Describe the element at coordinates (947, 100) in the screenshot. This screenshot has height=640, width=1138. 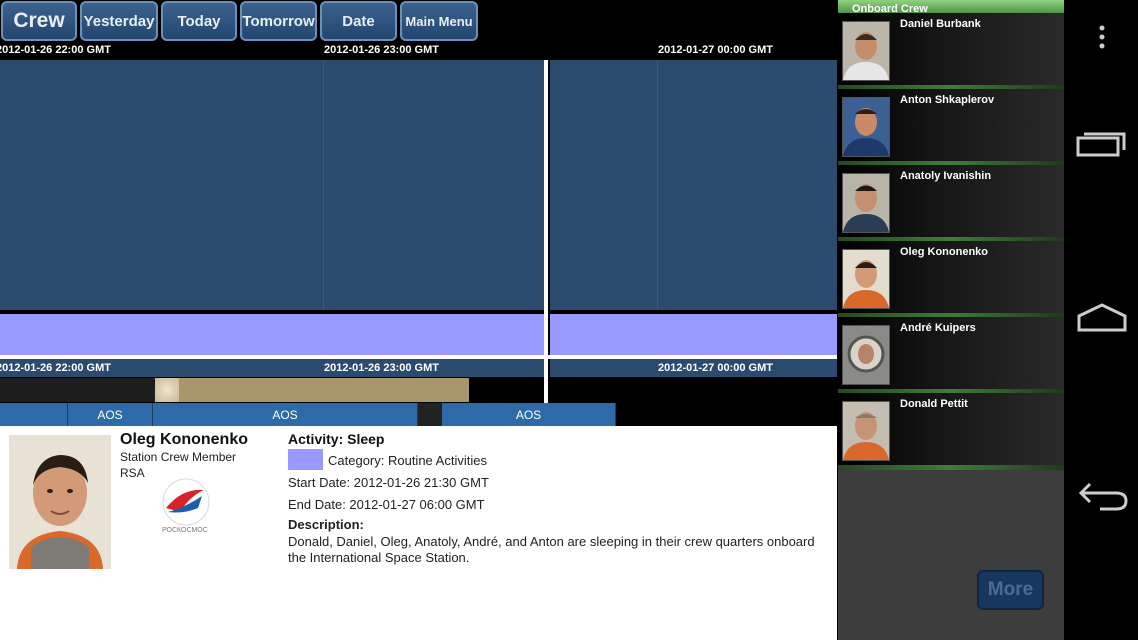
I see `crew-name-label: Anton Shkaplerov` at that location.